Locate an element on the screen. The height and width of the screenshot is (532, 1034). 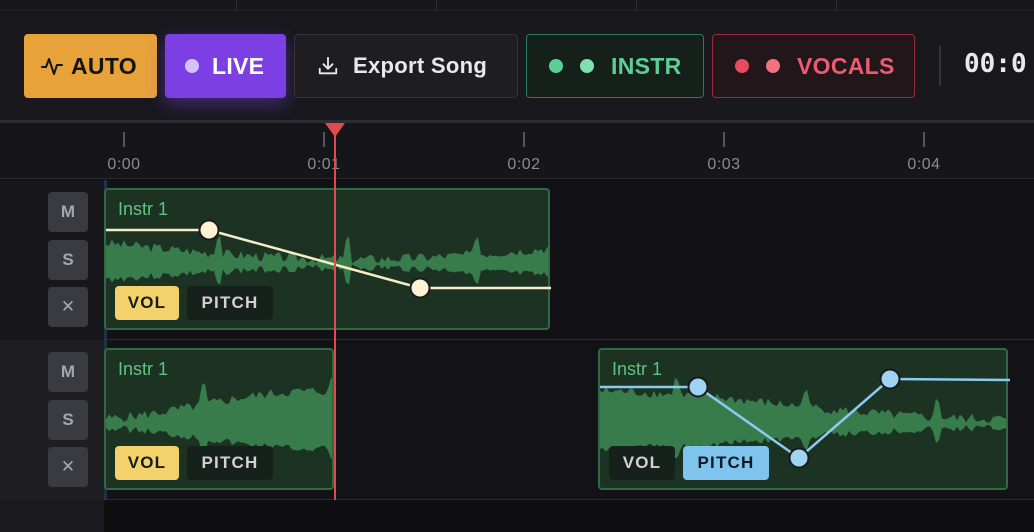
export-song-button: Export Song is located at coordinates (406, 66).